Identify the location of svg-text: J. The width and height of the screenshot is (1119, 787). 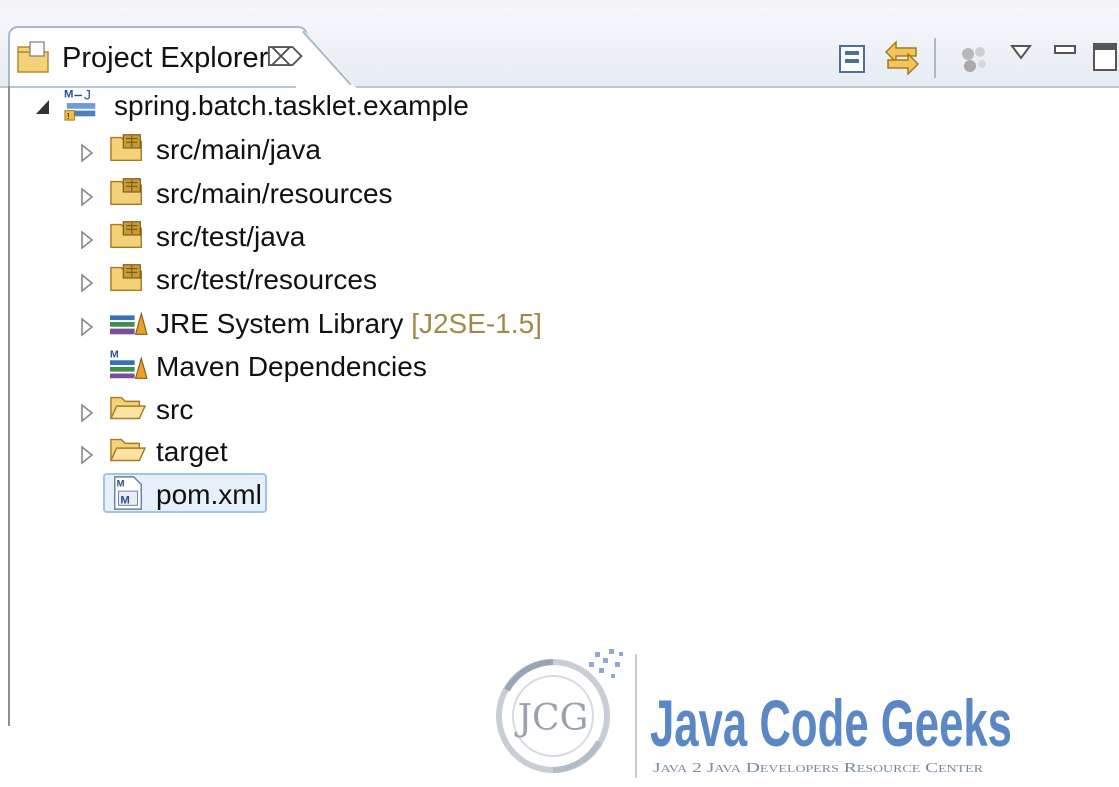
(87, 95).